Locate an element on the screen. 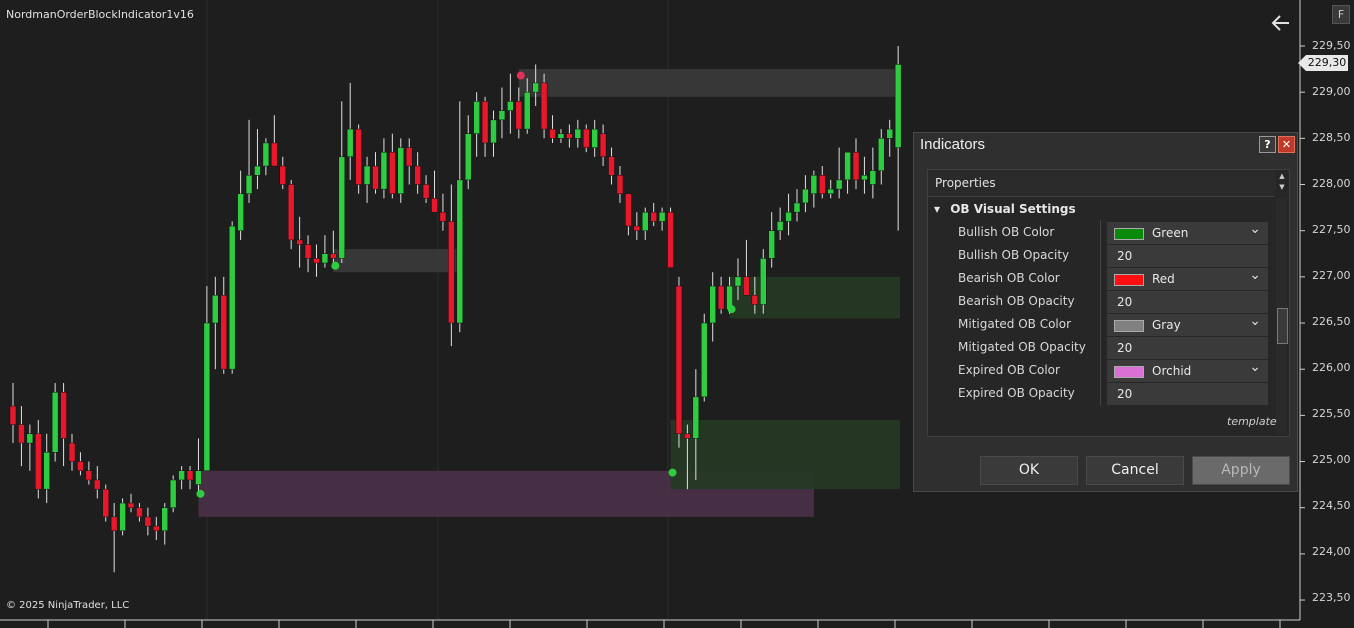 Image resolution: width=1354 pixels, height=628 pixels. property-label: Expired OB Opacity is located at coordinates (1016, 393).